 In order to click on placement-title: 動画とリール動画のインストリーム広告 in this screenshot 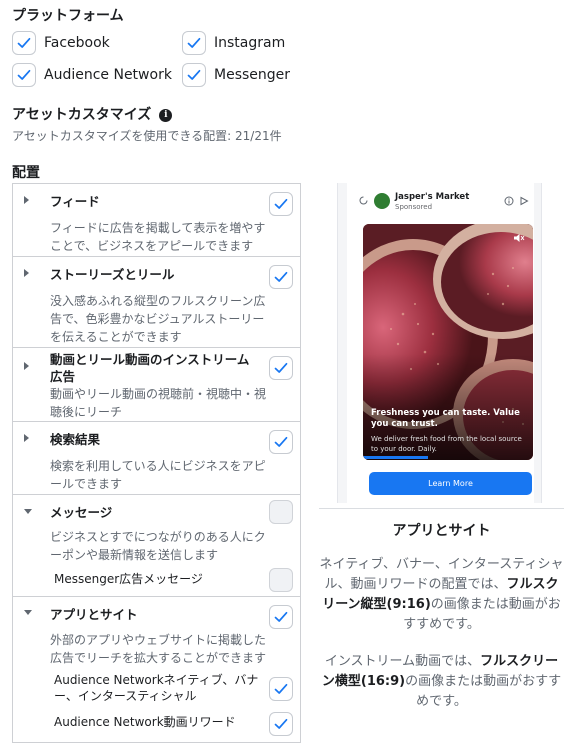, I will do `click(150, 368)`.